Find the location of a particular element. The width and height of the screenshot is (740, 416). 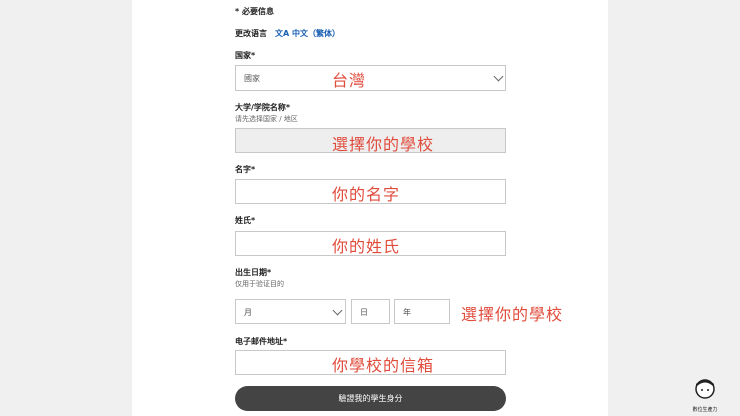

first-name-annotation: 你的名字 is located at coordinates (366, 194).